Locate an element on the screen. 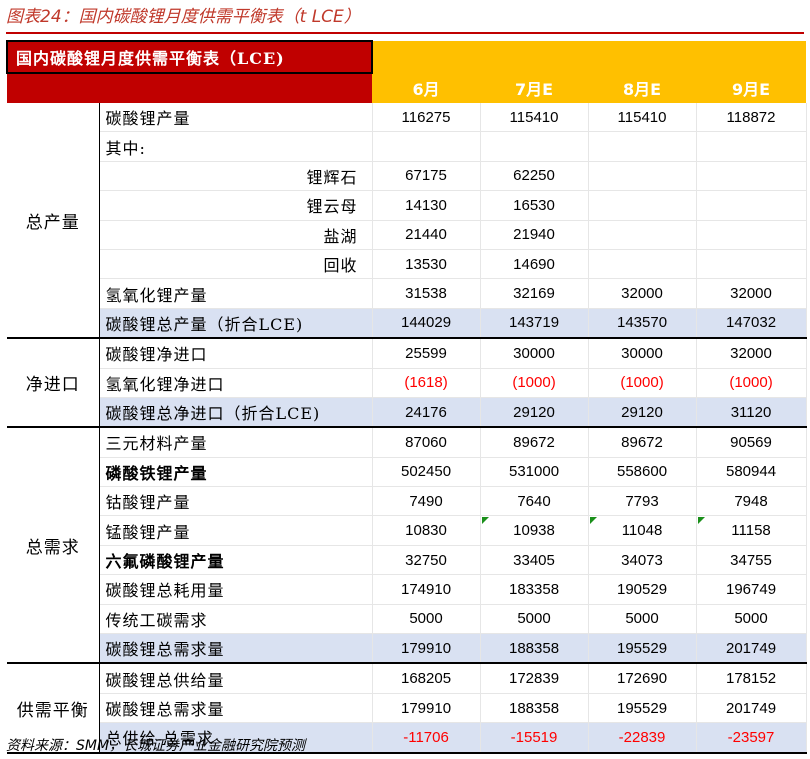 This screenshot has height=759, width=810. row-label: 回收 is located at coordinates (236, 264).